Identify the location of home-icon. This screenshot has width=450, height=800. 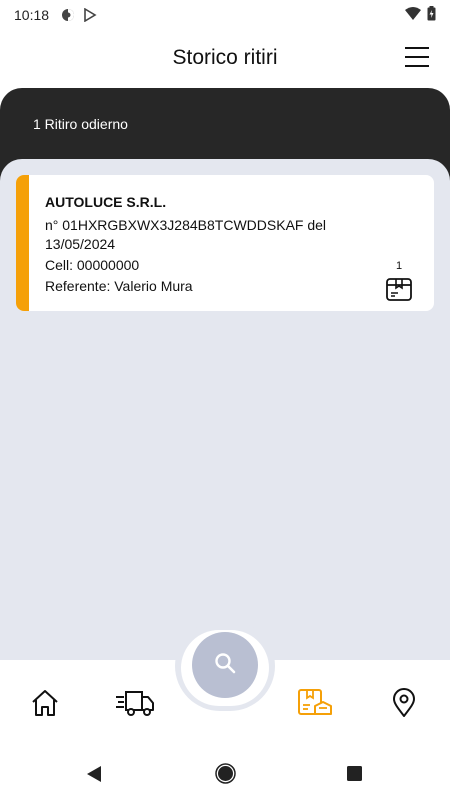
(45, 705).